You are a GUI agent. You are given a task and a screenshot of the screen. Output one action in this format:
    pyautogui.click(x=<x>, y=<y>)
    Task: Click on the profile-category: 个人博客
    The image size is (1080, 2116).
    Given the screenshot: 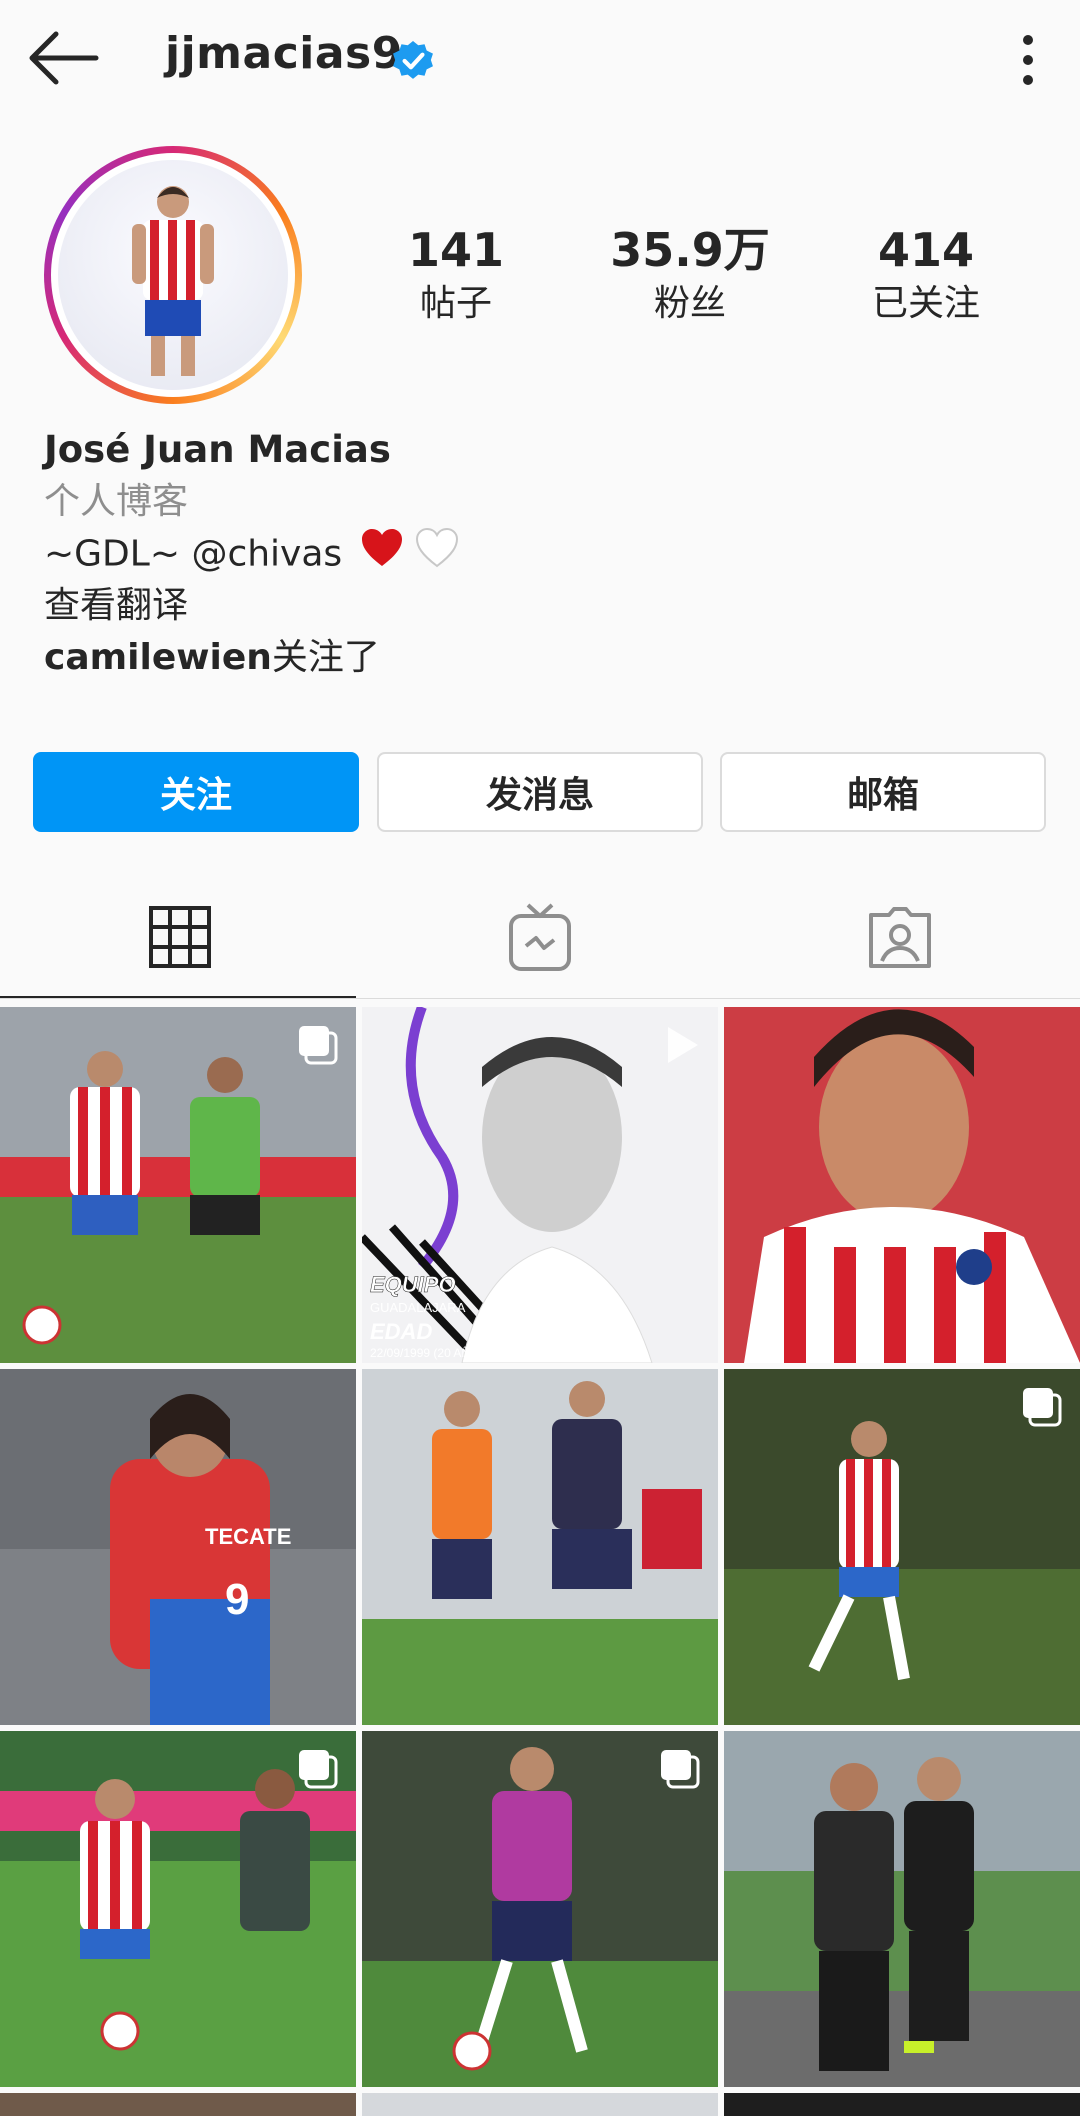 What is the action you would take?
    pyautogui.click(x=116, y=501)
    